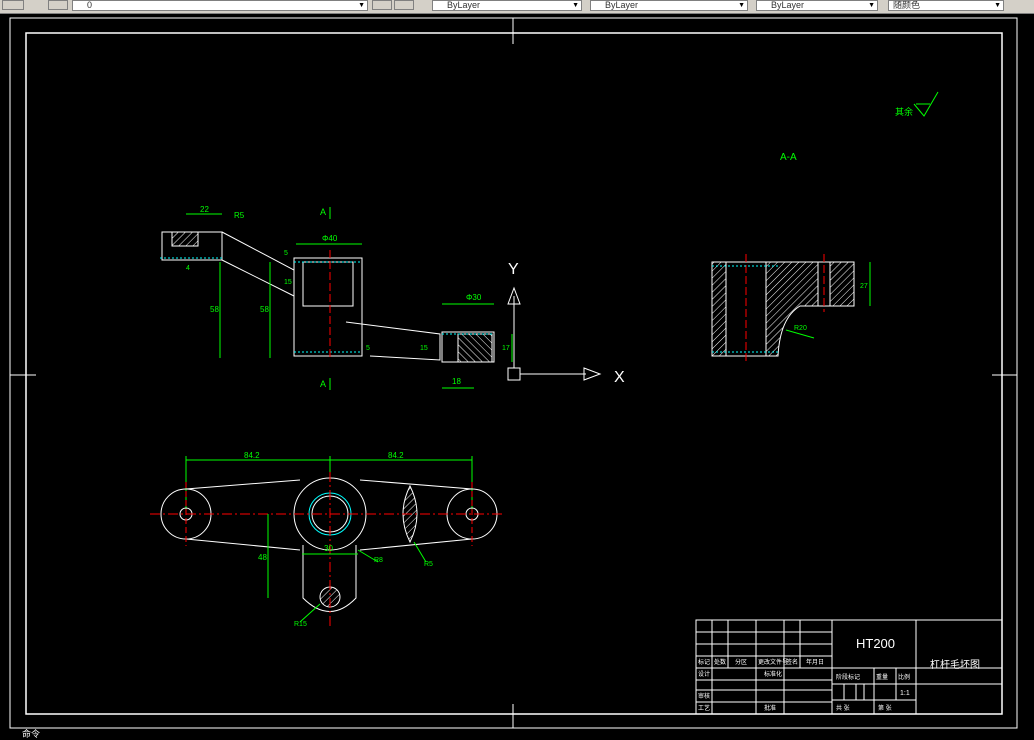 This screenshot has height=740, width=1034. I want to click on title-cell-weight: 重量, so click(882, 677).